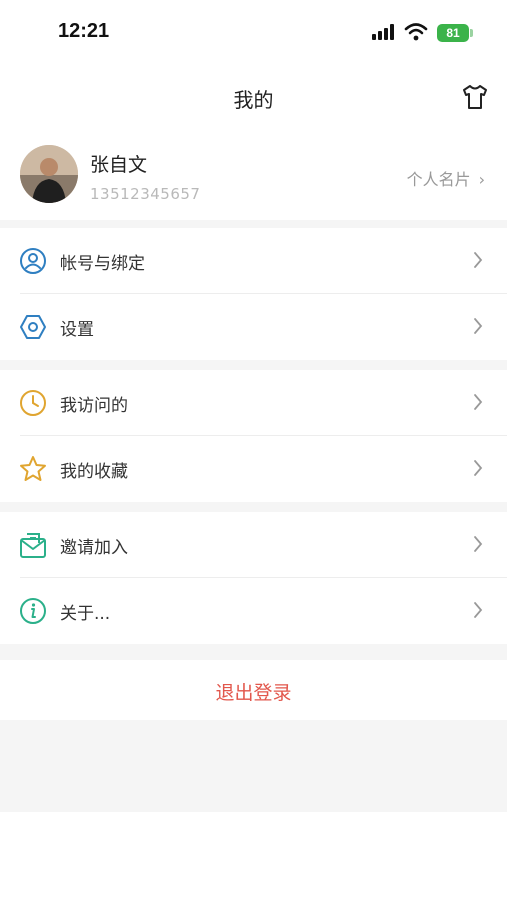 The image size is (507, 900). Describe the element at coordinates (481, 179) in the screenshot. I see `chevron-right-icon: ›` at that location.